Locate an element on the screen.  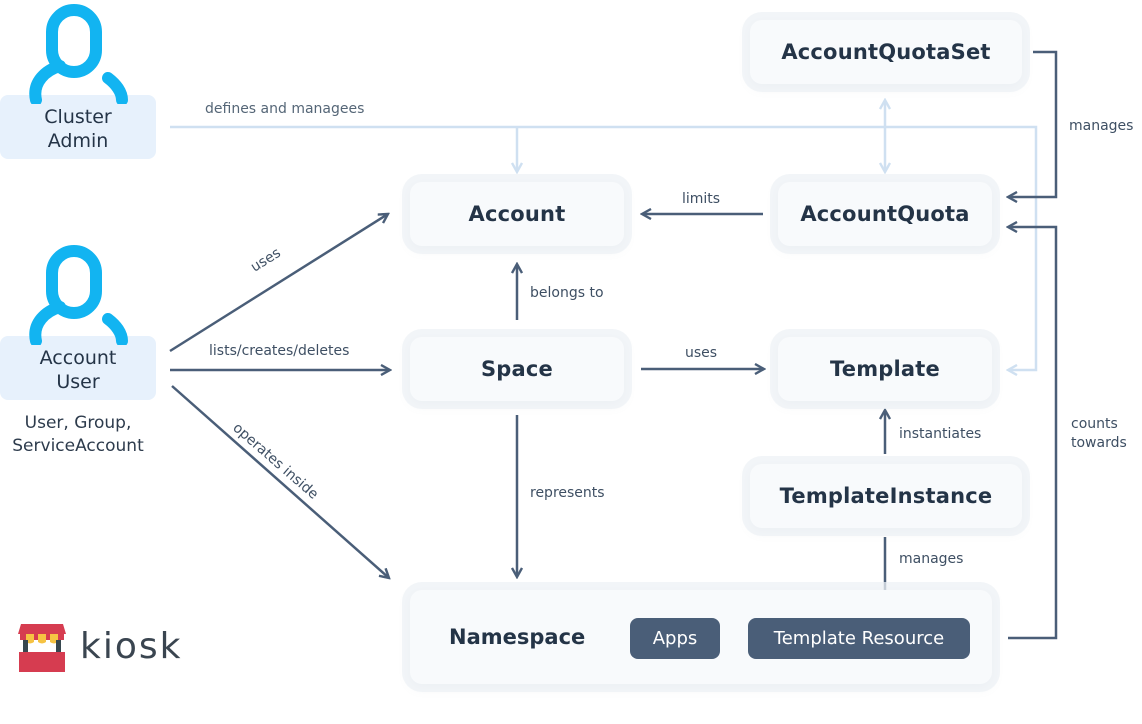
node-template: Template is located at coordinates (885, 369).